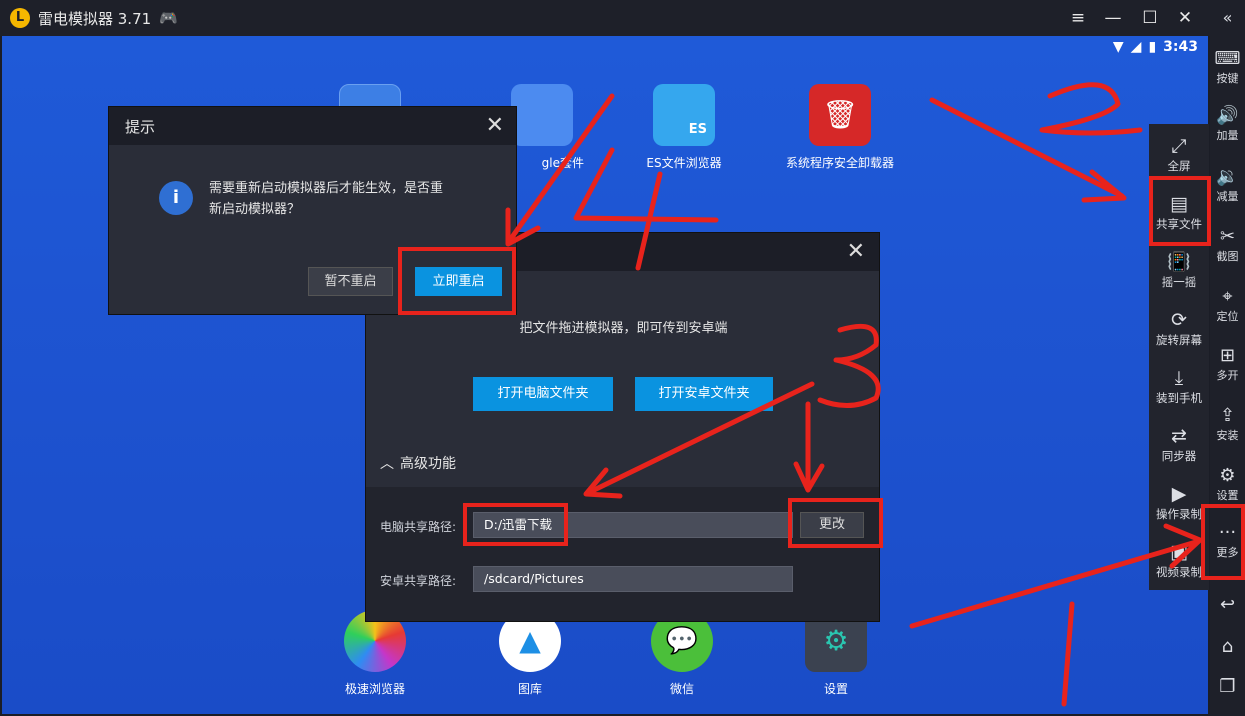  I want to click on item-label: 全屏, so click(1179, 166).